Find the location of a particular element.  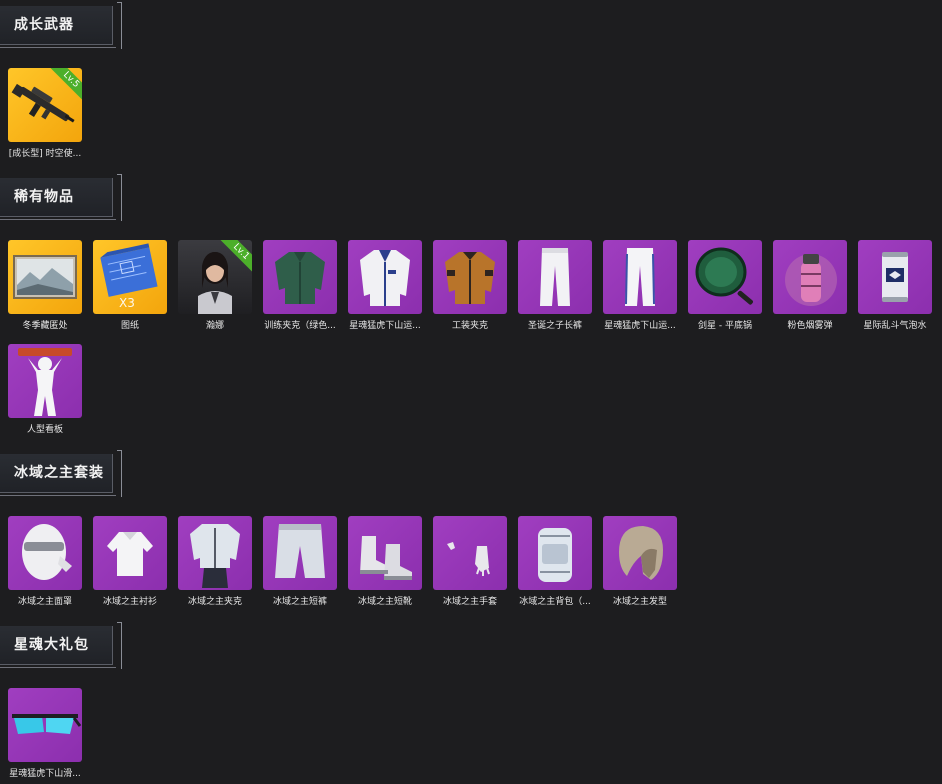

item-pink-smoke-grenade: 粉色烟雾弹 is located at coordinates (810, 288).